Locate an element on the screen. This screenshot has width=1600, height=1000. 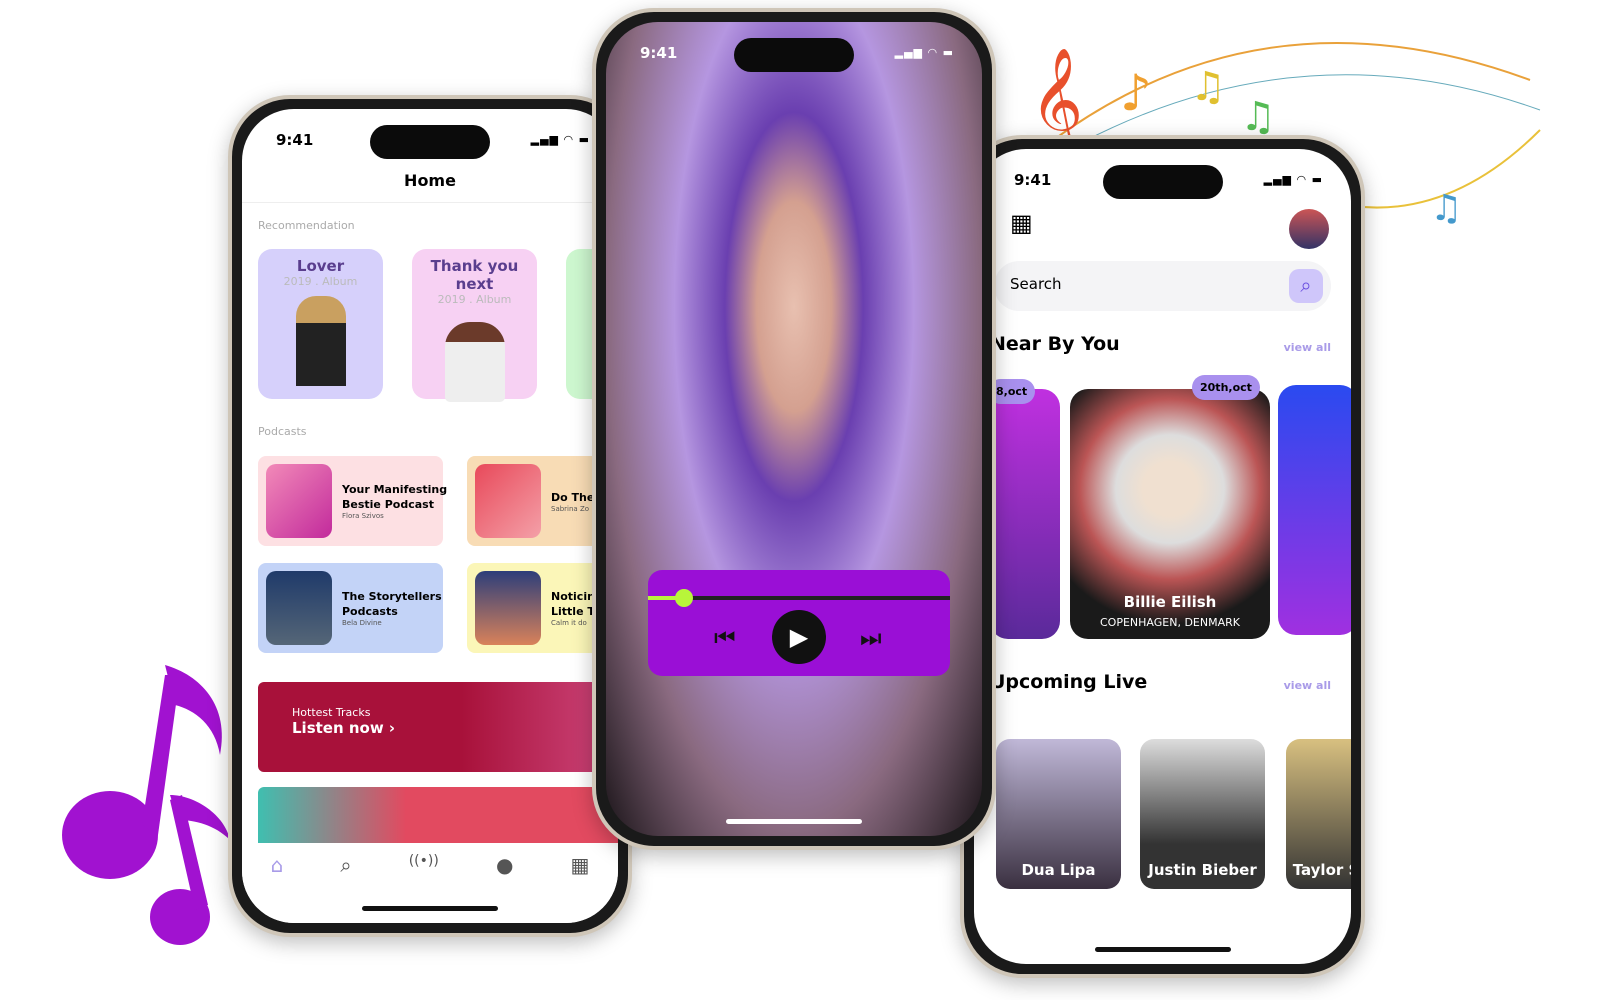
section-label: Recommendation is located at coordinates (306, 225).